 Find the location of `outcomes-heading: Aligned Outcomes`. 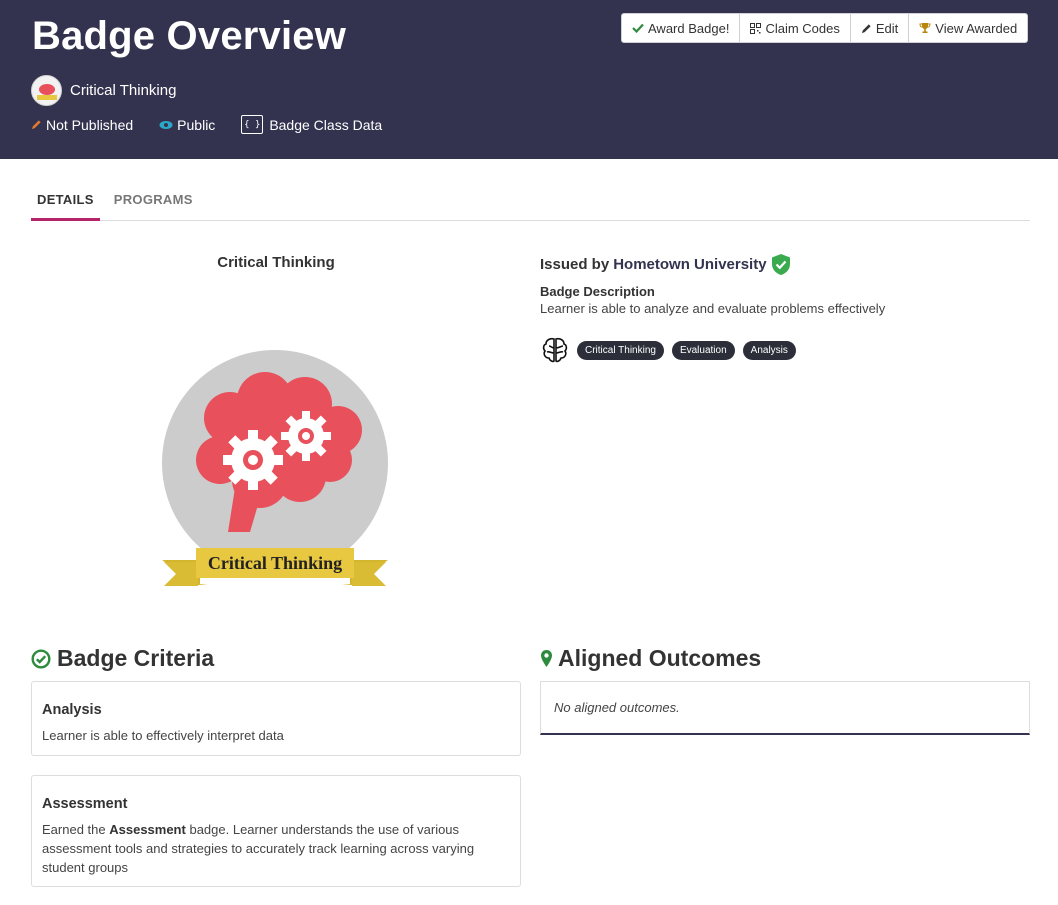

outcomes-heading: Aligned Outcomes is located at coordinates (650, 658).